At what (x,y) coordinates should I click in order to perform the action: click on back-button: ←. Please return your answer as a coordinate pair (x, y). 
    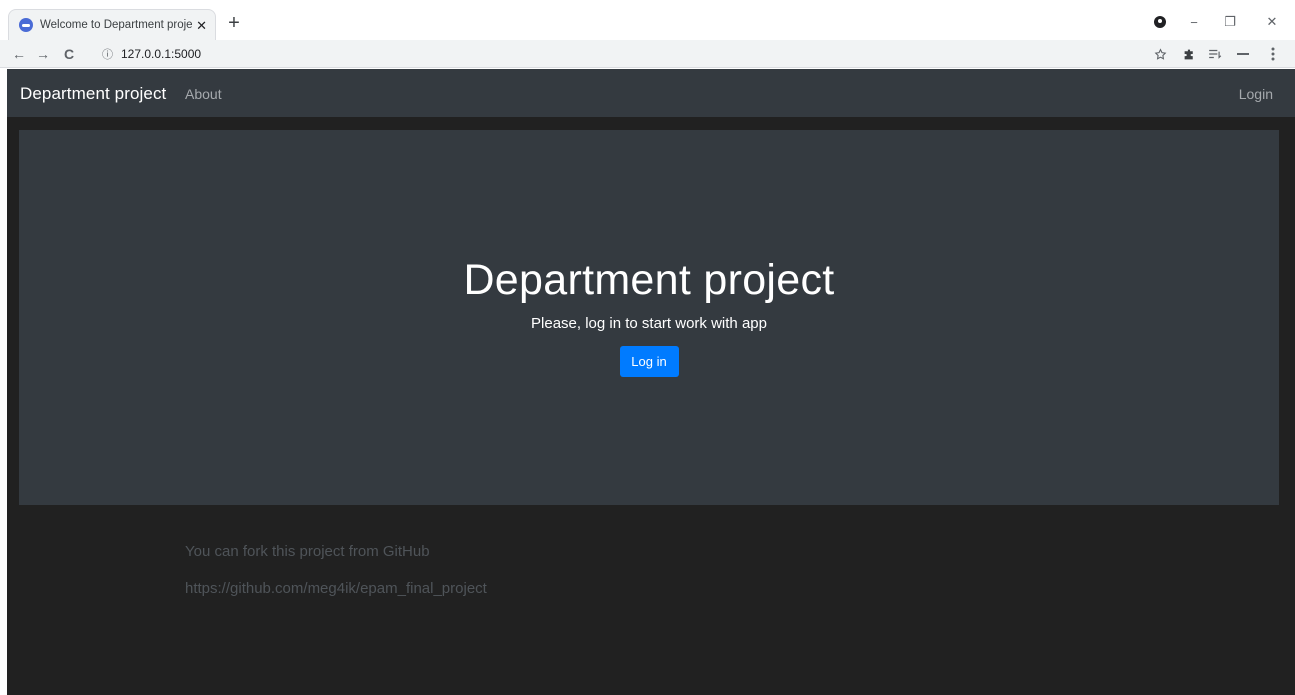
    Looking at the image, I should click on (19, 54).